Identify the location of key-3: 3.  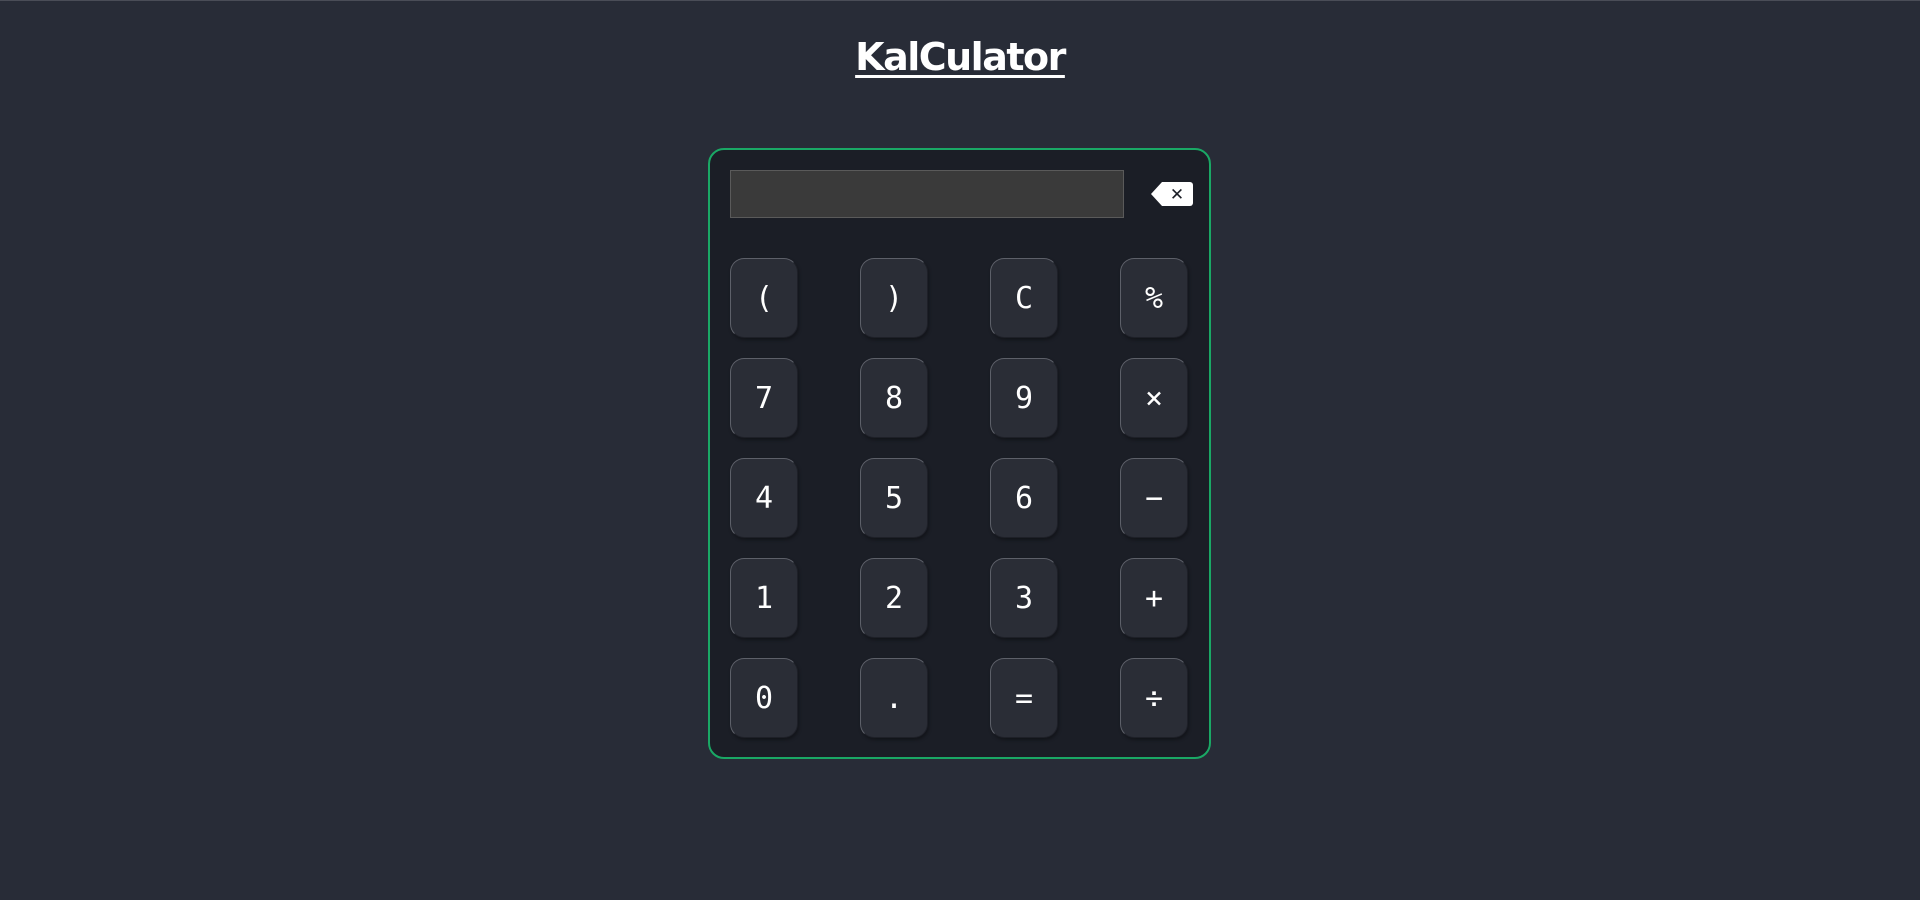
(1024, 598).